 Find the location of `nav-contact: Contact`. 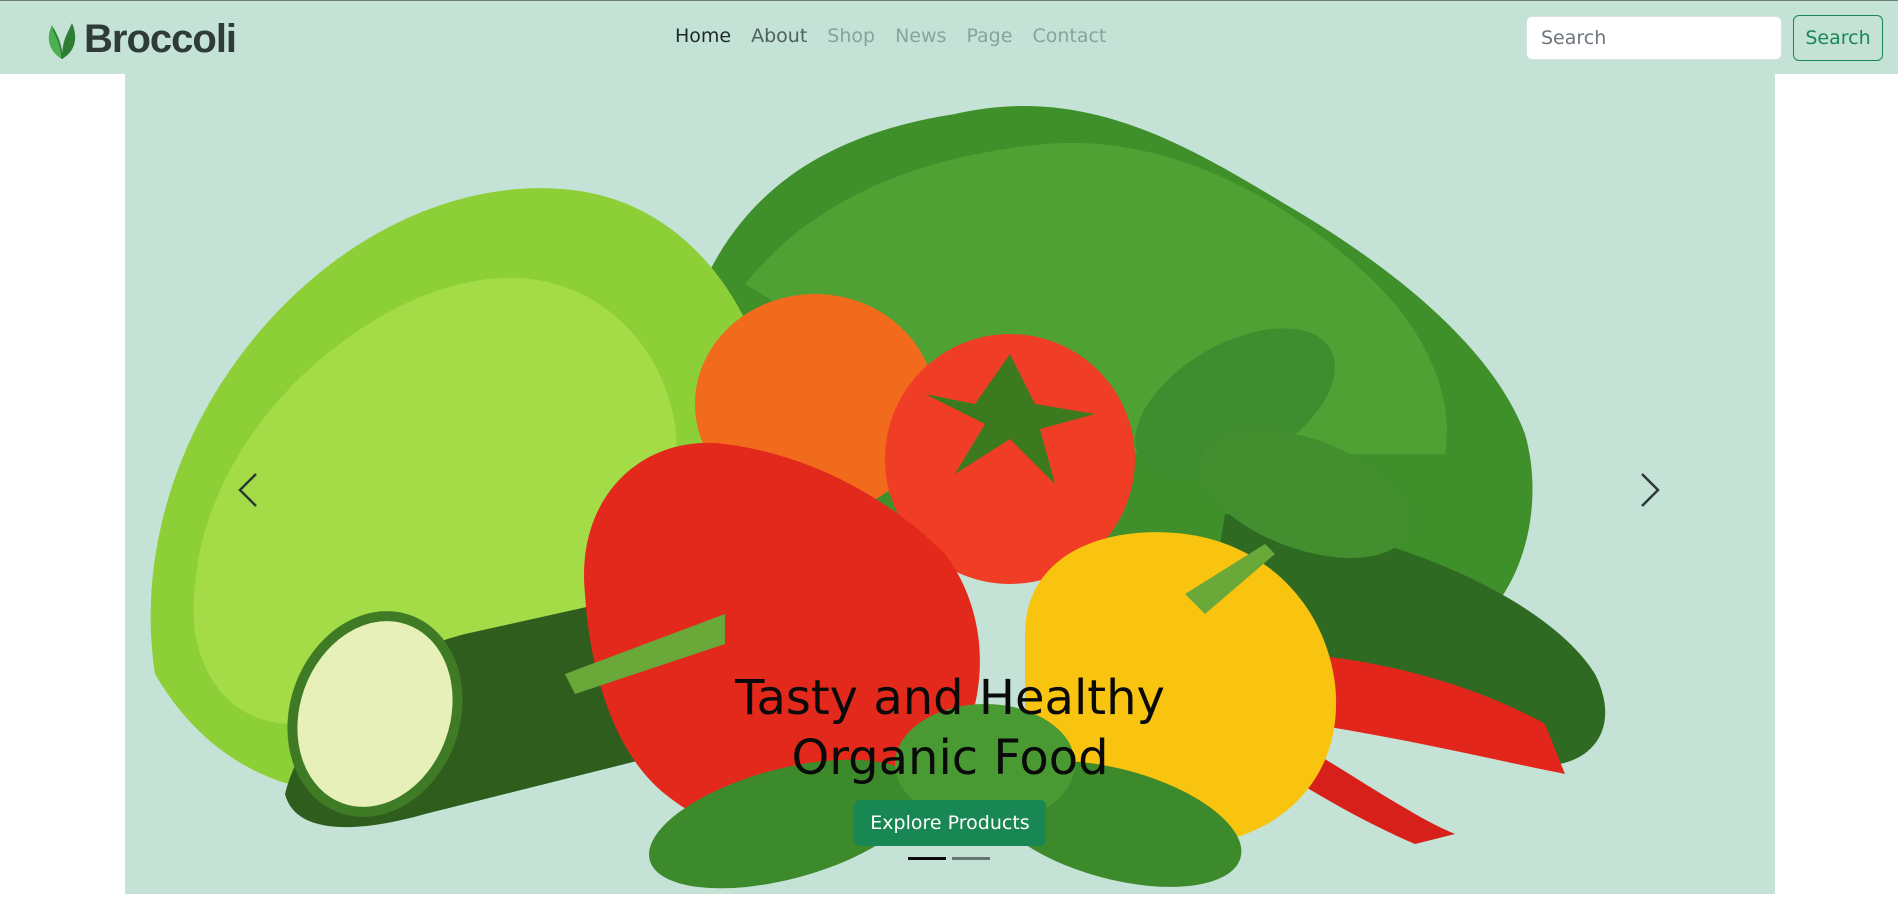

nav-contact: Contact is located at coordinates (1069, 36).